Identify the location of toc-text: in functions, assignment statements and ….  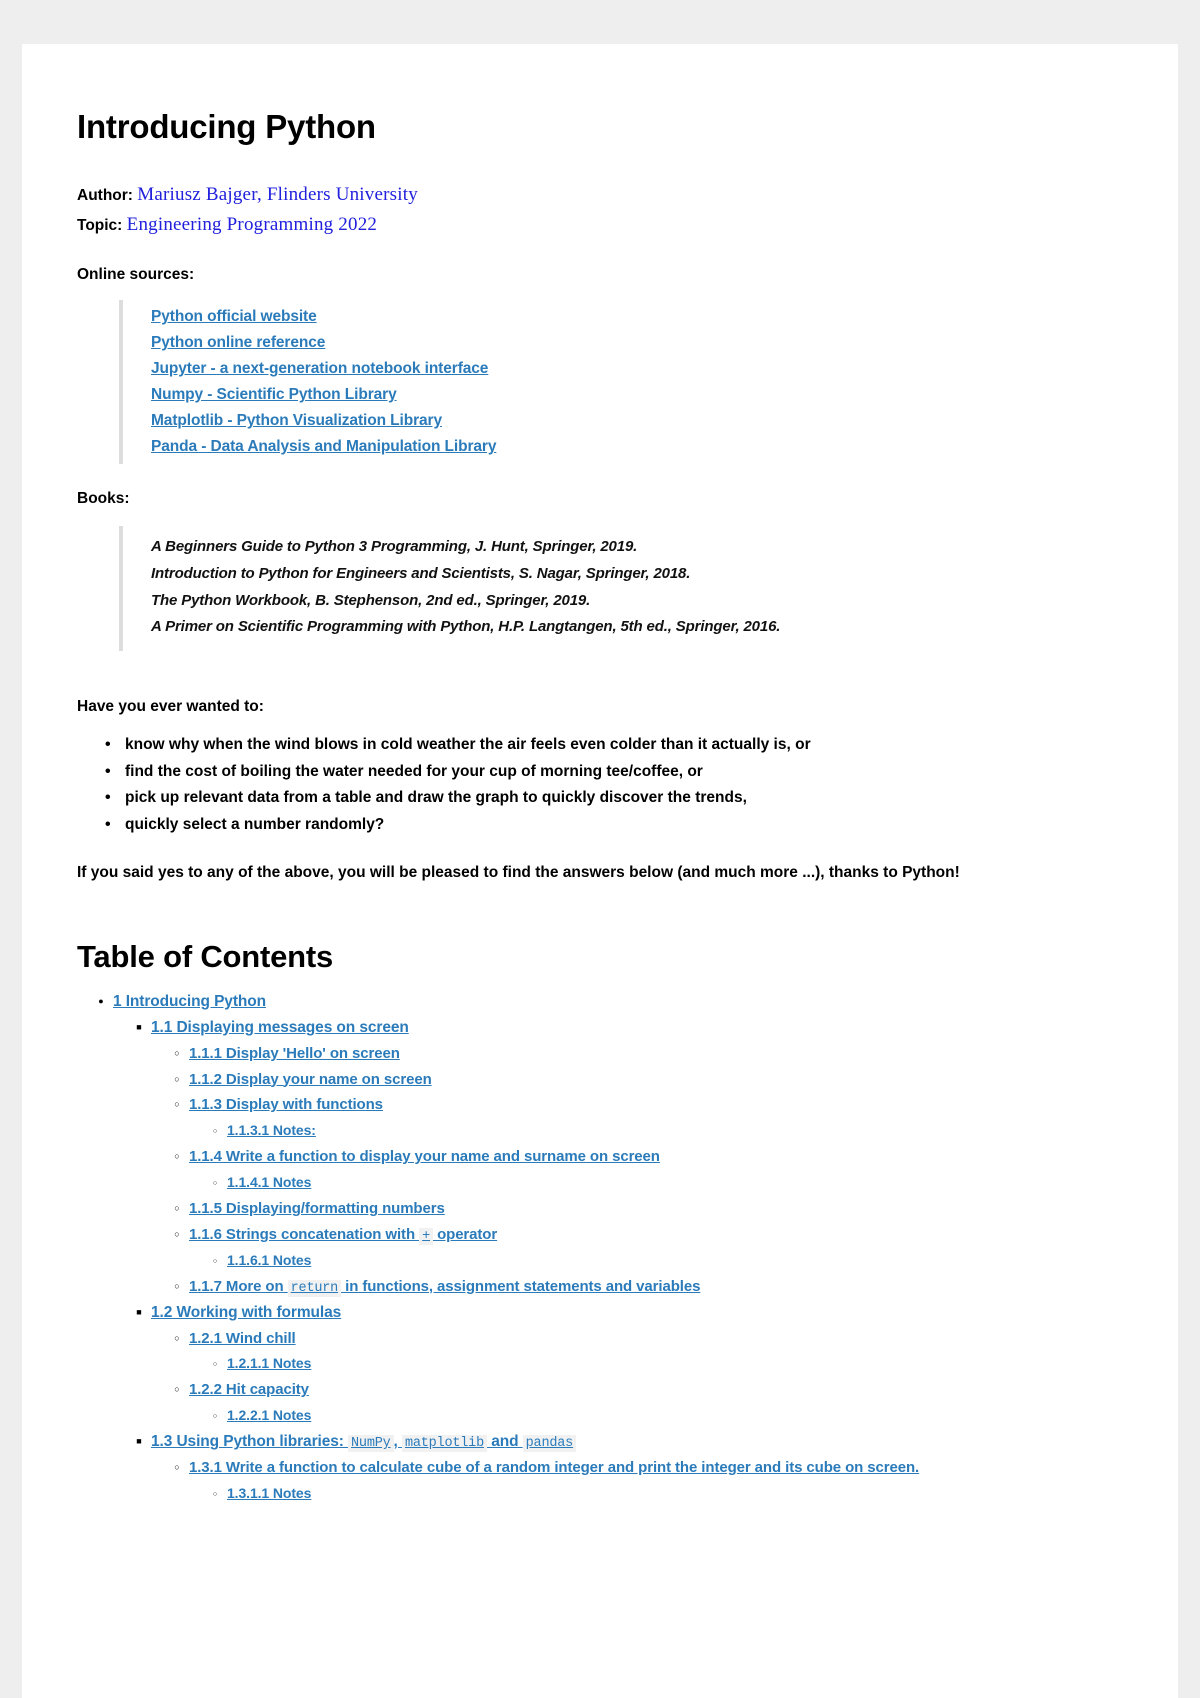
(521, 1286).